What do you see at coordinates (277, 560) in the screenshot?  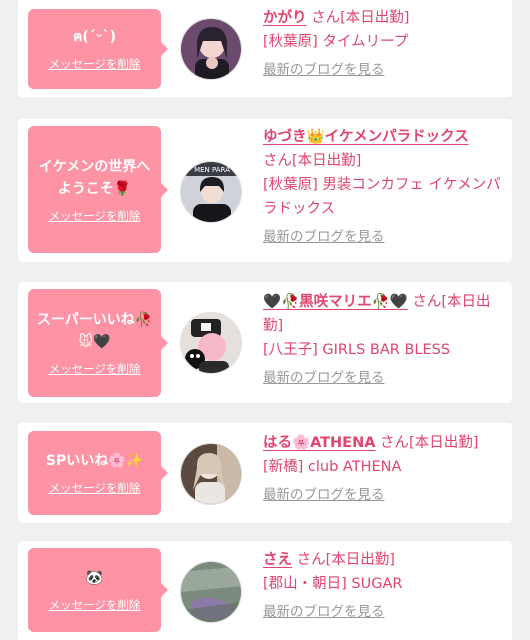 I see `cast-name-link: さえ` at bounding box center [277, 560].